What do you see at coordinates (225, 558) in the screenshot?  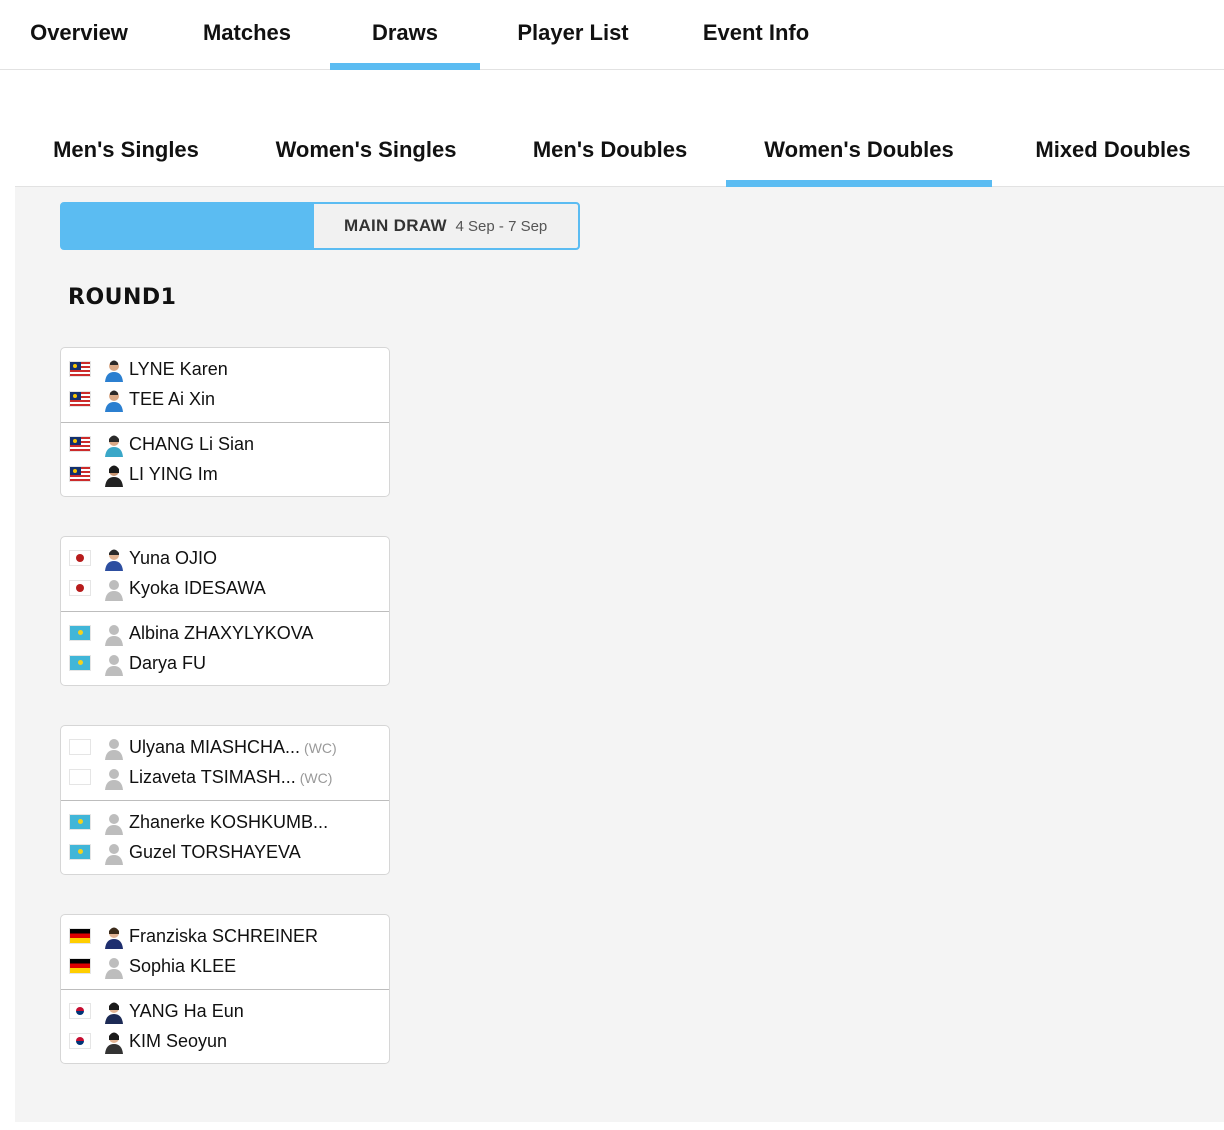 I see `player-row: Yuna OJIO` at bounding box center [225, 558].